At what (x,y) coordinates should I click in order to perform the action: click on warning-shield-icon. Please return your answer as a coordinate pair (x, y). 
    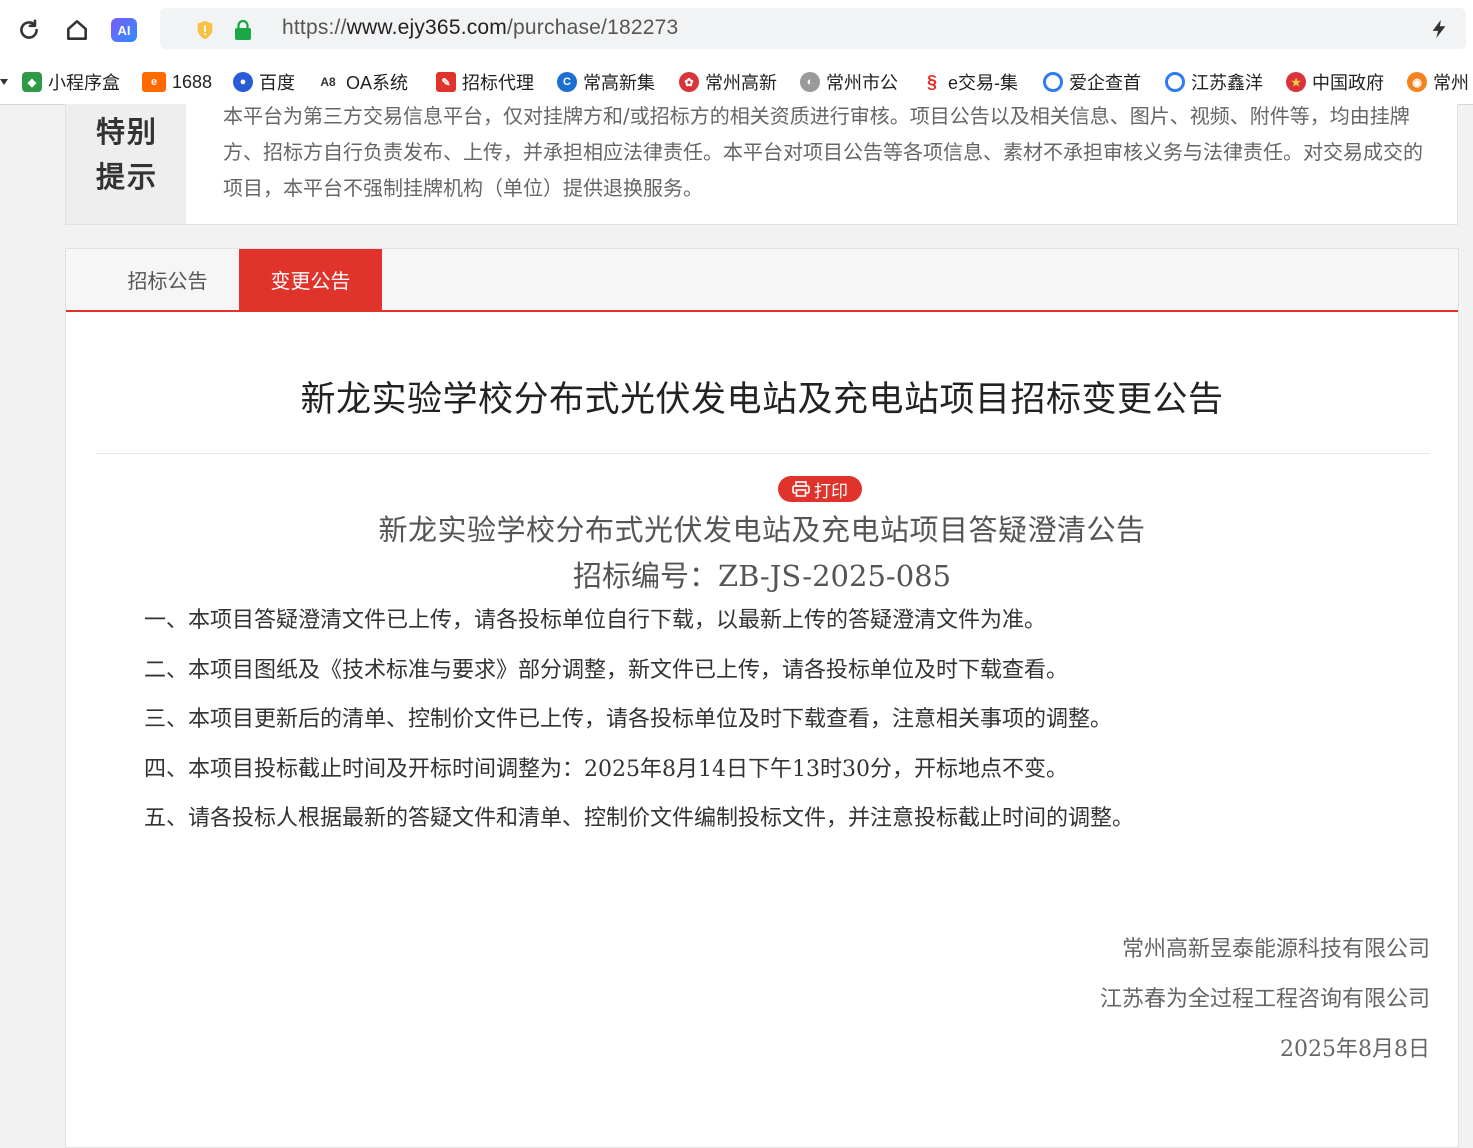
    Looking at the image, I should click on (205, 30).